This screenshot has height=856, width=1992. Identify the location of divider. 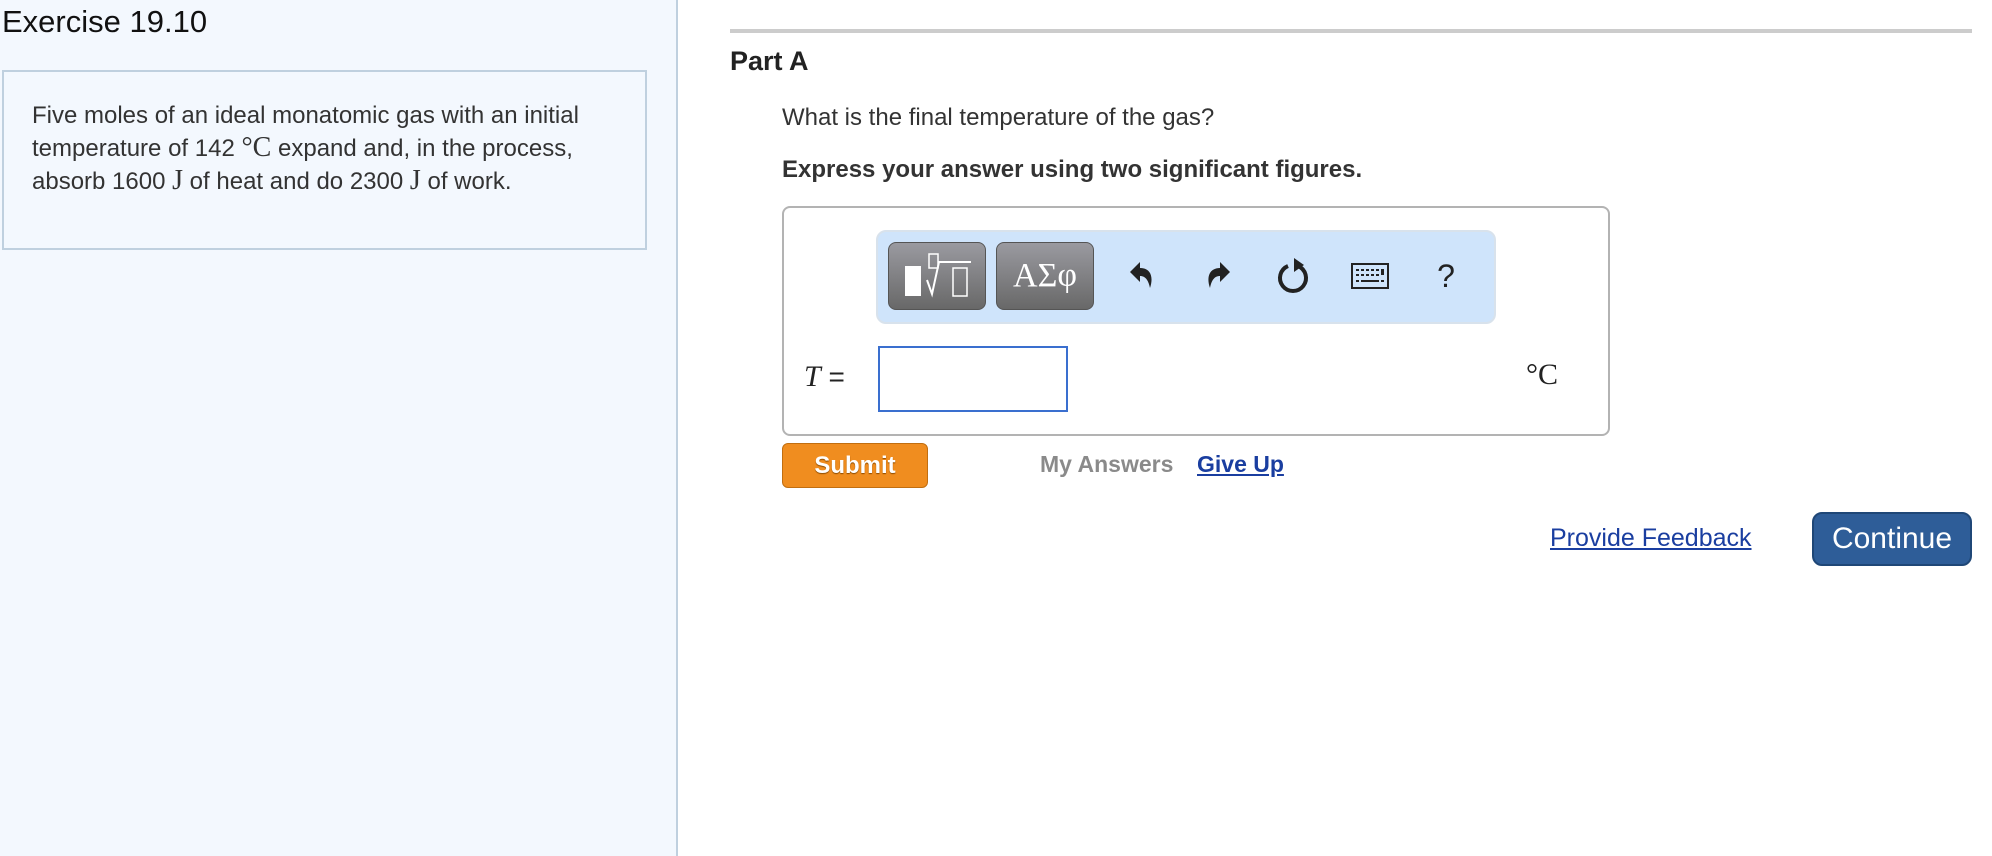
(1351, 31).